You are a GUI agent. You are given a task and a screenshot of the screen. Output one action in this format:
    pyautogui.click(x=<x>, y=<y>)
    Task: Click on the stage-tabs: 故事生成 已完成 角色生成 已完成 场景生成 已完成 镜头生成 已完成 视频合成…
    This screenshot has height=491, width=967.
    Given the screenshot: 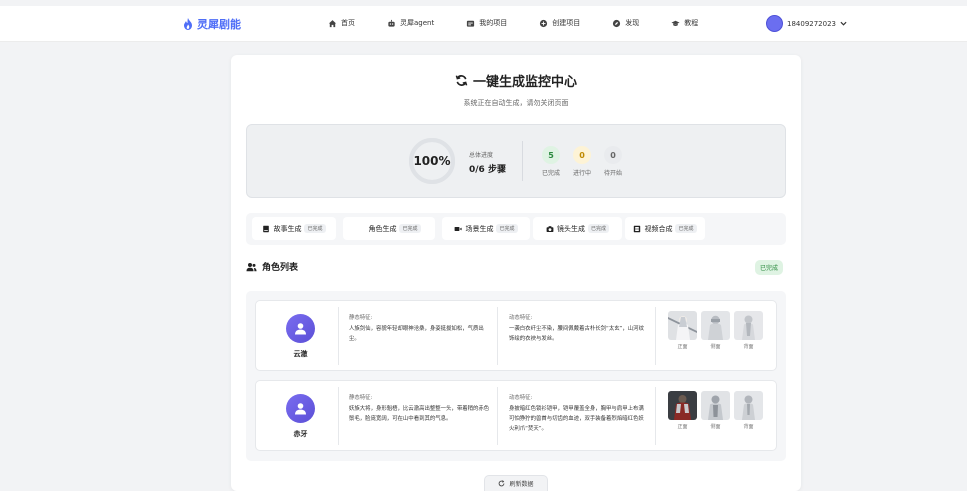 What is the action you would take?
    pyautogui.click(x=516, y=229)
    